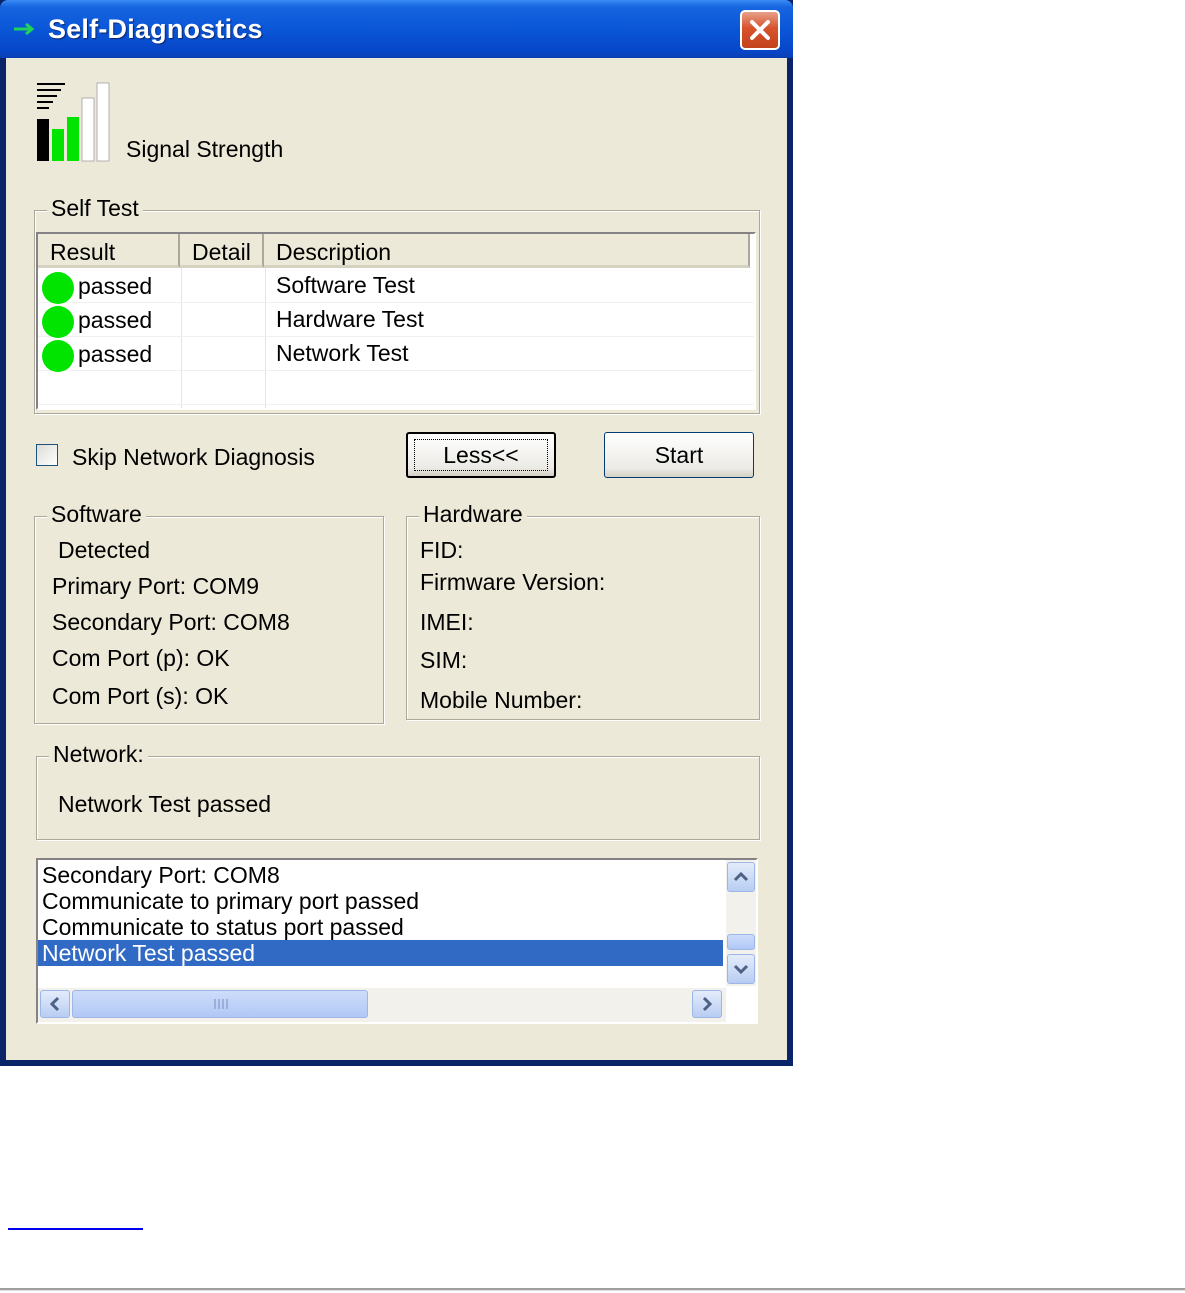 This screenshot has width=1185, height=1293. Describe the element at coordinates (345, 285) in the screenshot. I see `description-cell: Software Test` at that location.